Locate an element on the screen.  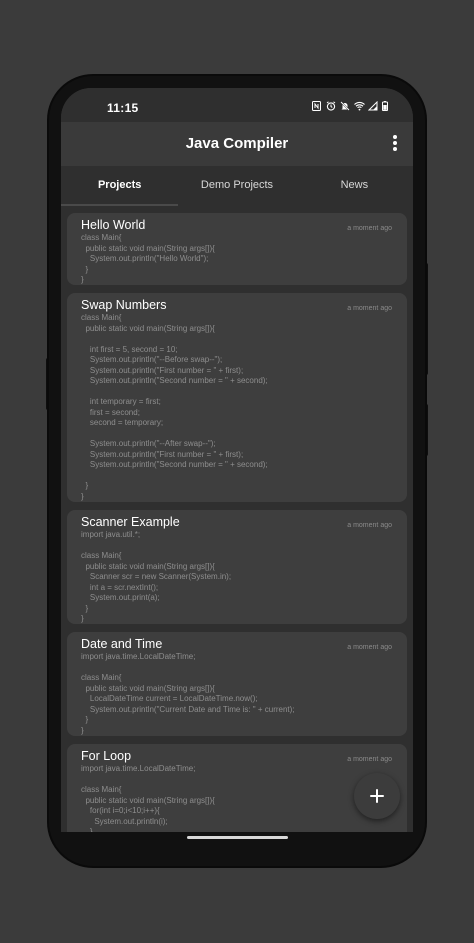
app-title: Java Compiler is located at coordinates (237, 143).